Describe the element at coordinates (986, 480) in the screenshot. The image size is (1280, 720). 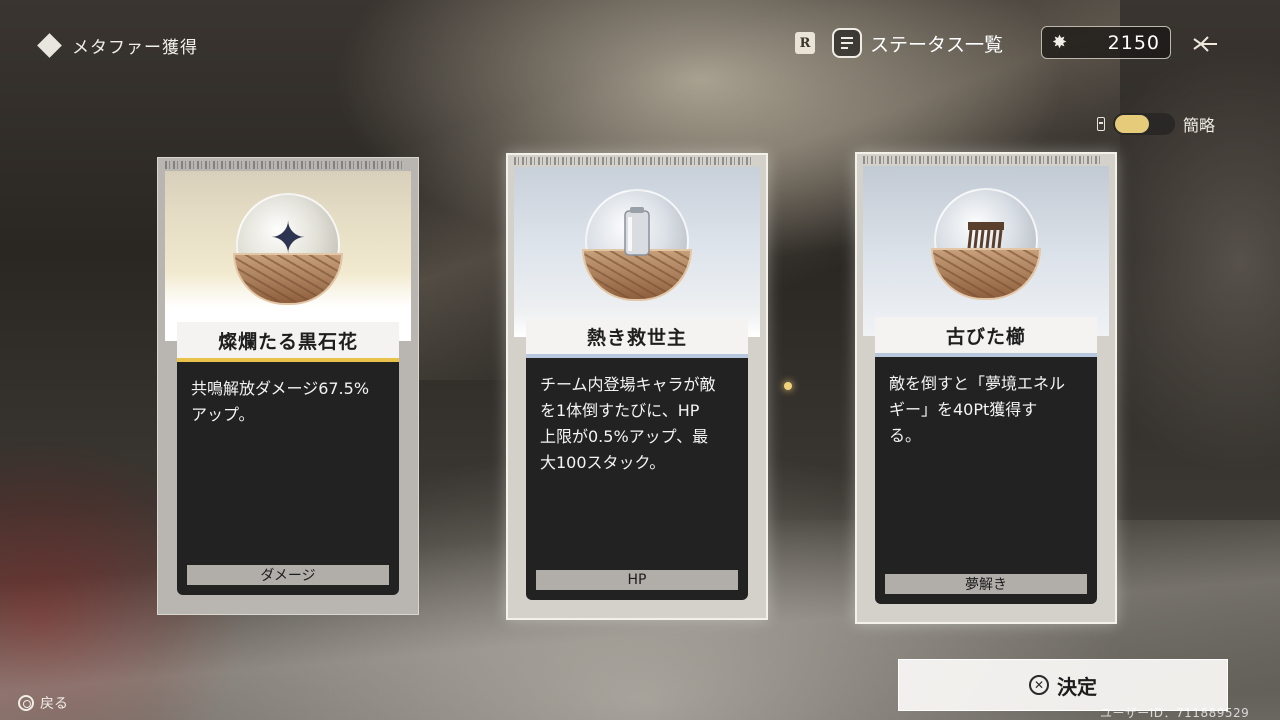
I see `card-description-panel: 敵を倒すと「夢境エネル ギー」を40Pt獲得す る。 夢解き` at that location.